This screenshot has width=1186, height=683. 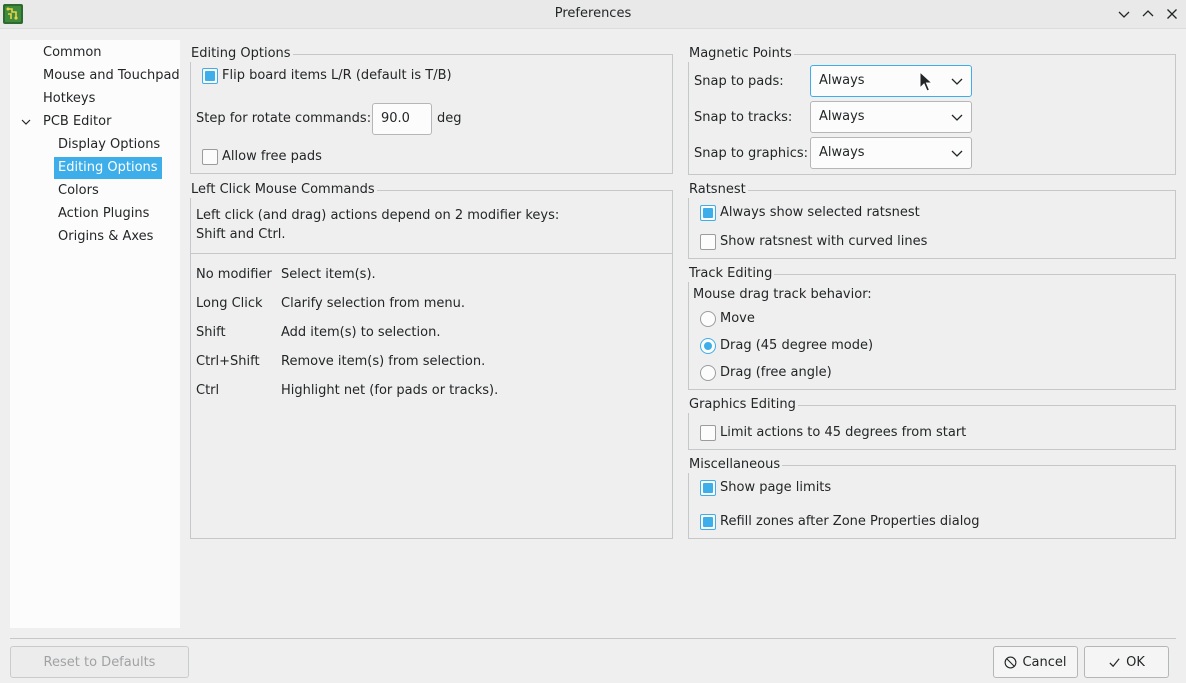 What do you see at coordinates (593, 638) in the screenshot?
I see `footer-separator` at bounding box center [593, 638].